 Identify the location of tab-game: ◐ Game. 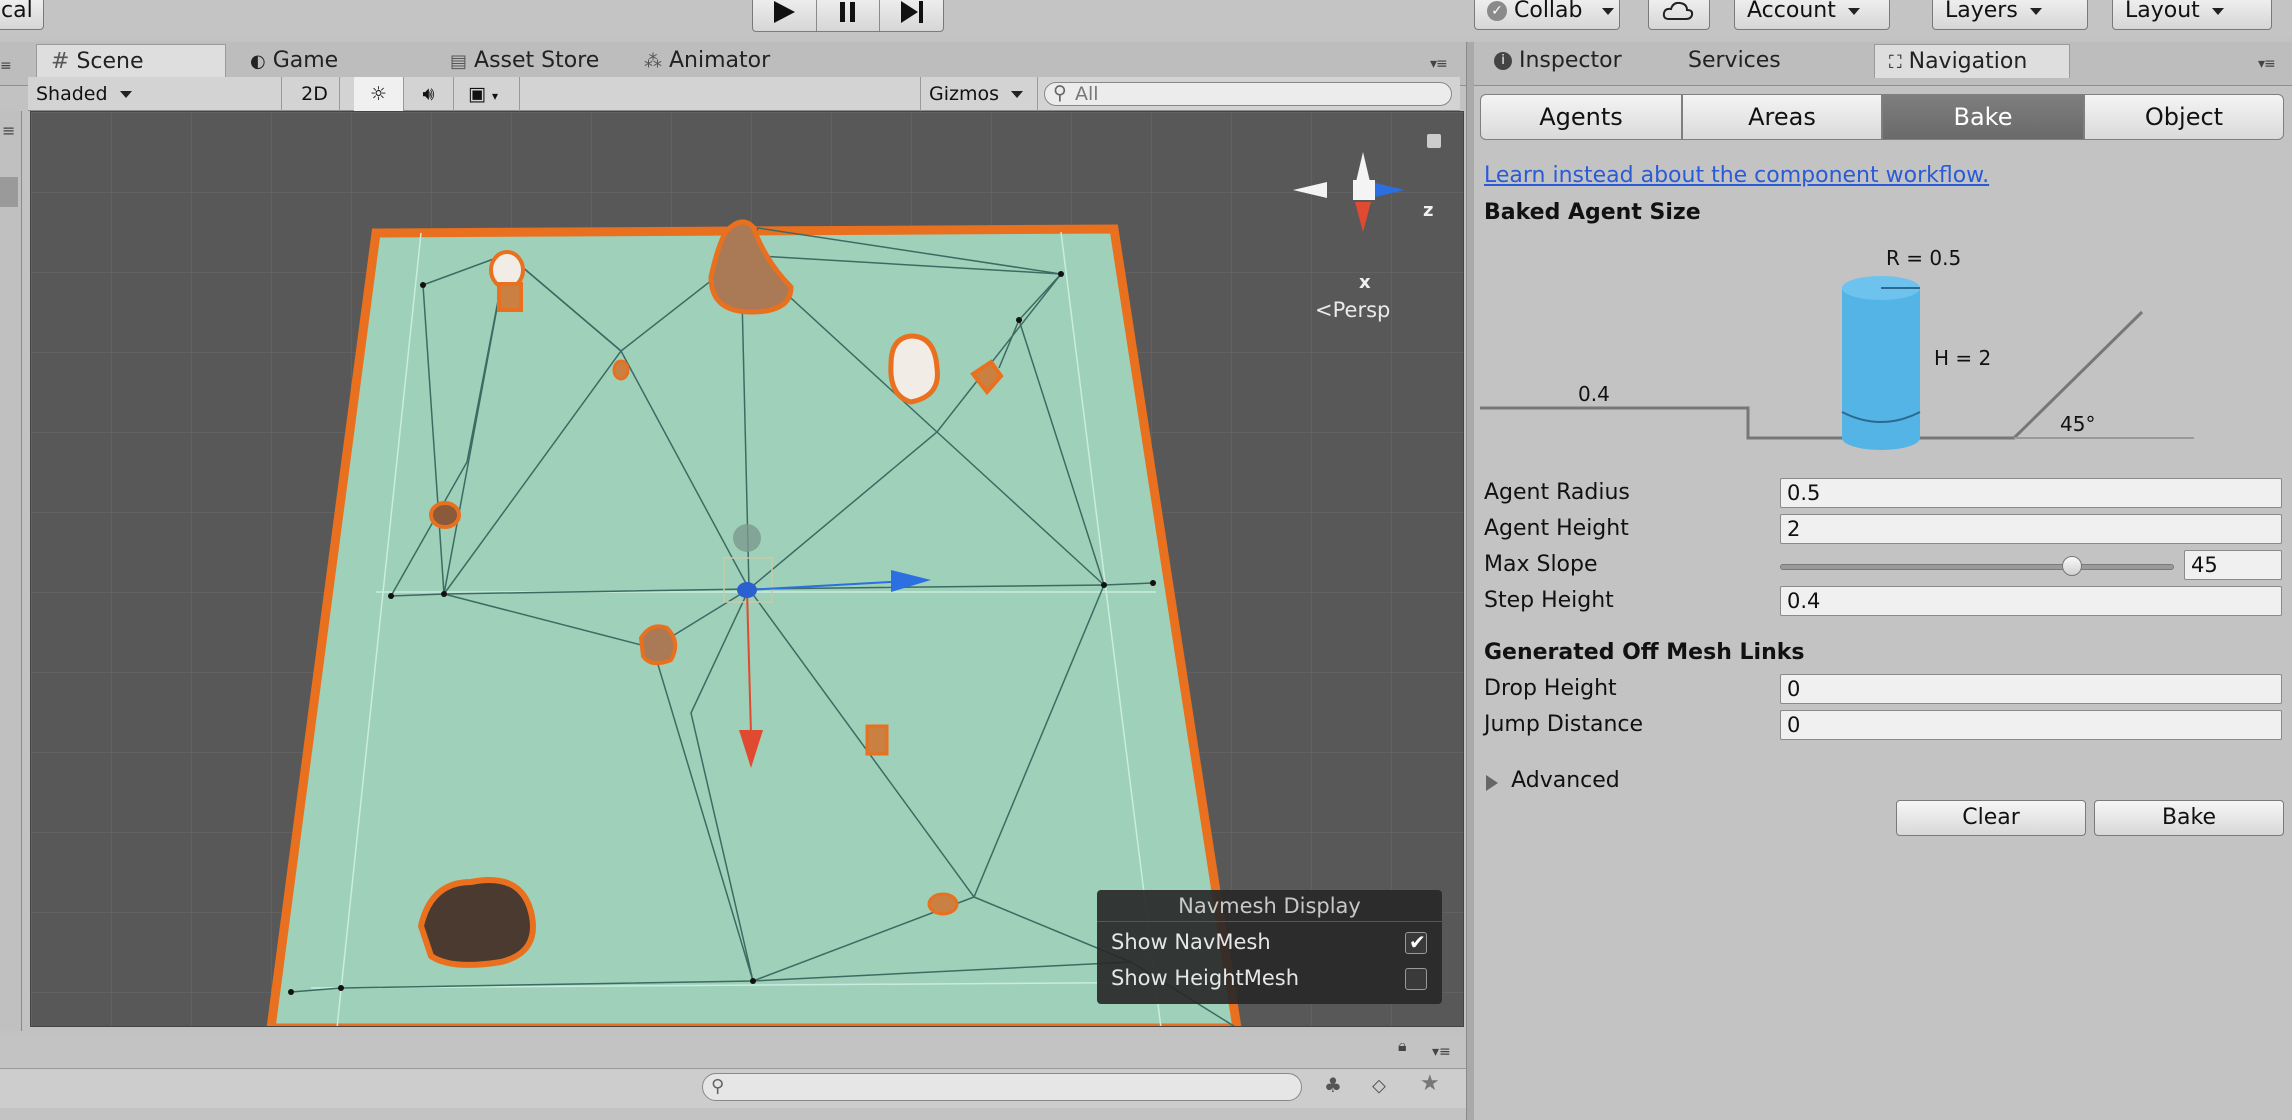
(287, 61).